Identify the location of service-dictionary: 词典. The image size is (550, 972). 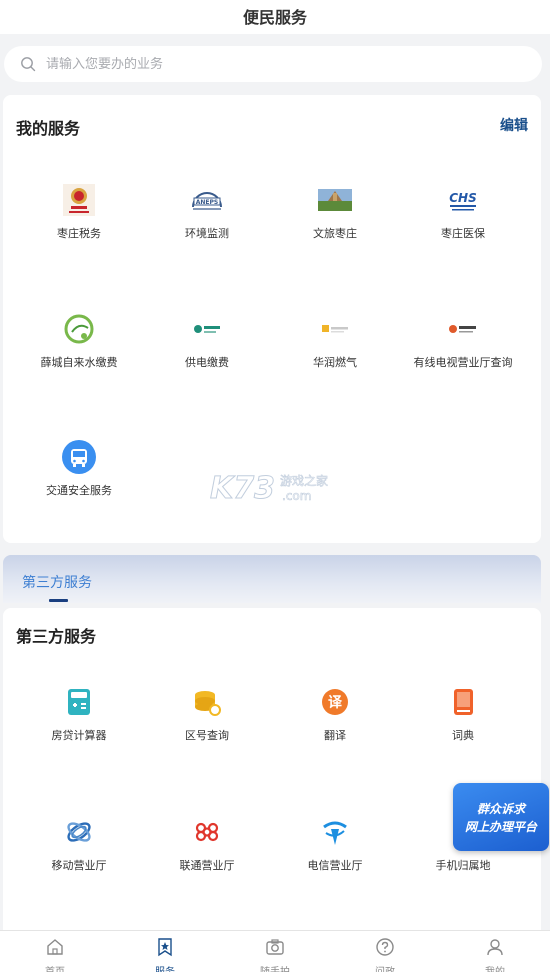
(463, 714).